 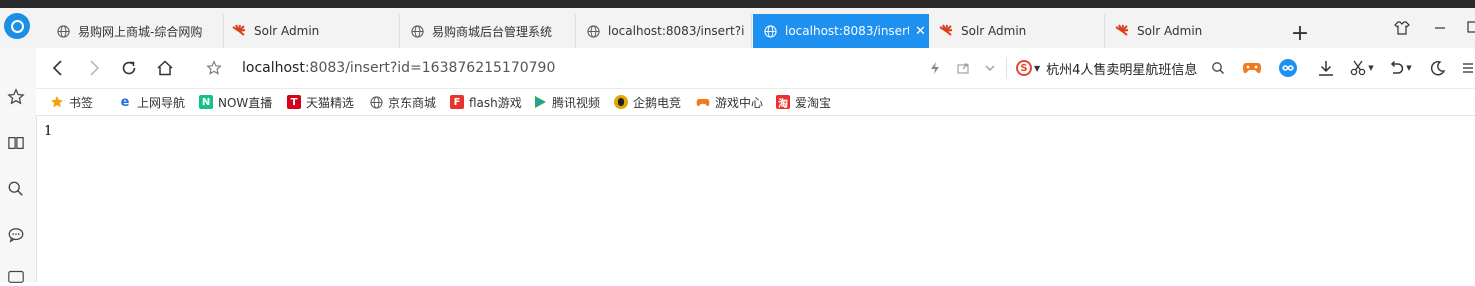 I want to click on window-top-strip, so click(x=737, y=4).